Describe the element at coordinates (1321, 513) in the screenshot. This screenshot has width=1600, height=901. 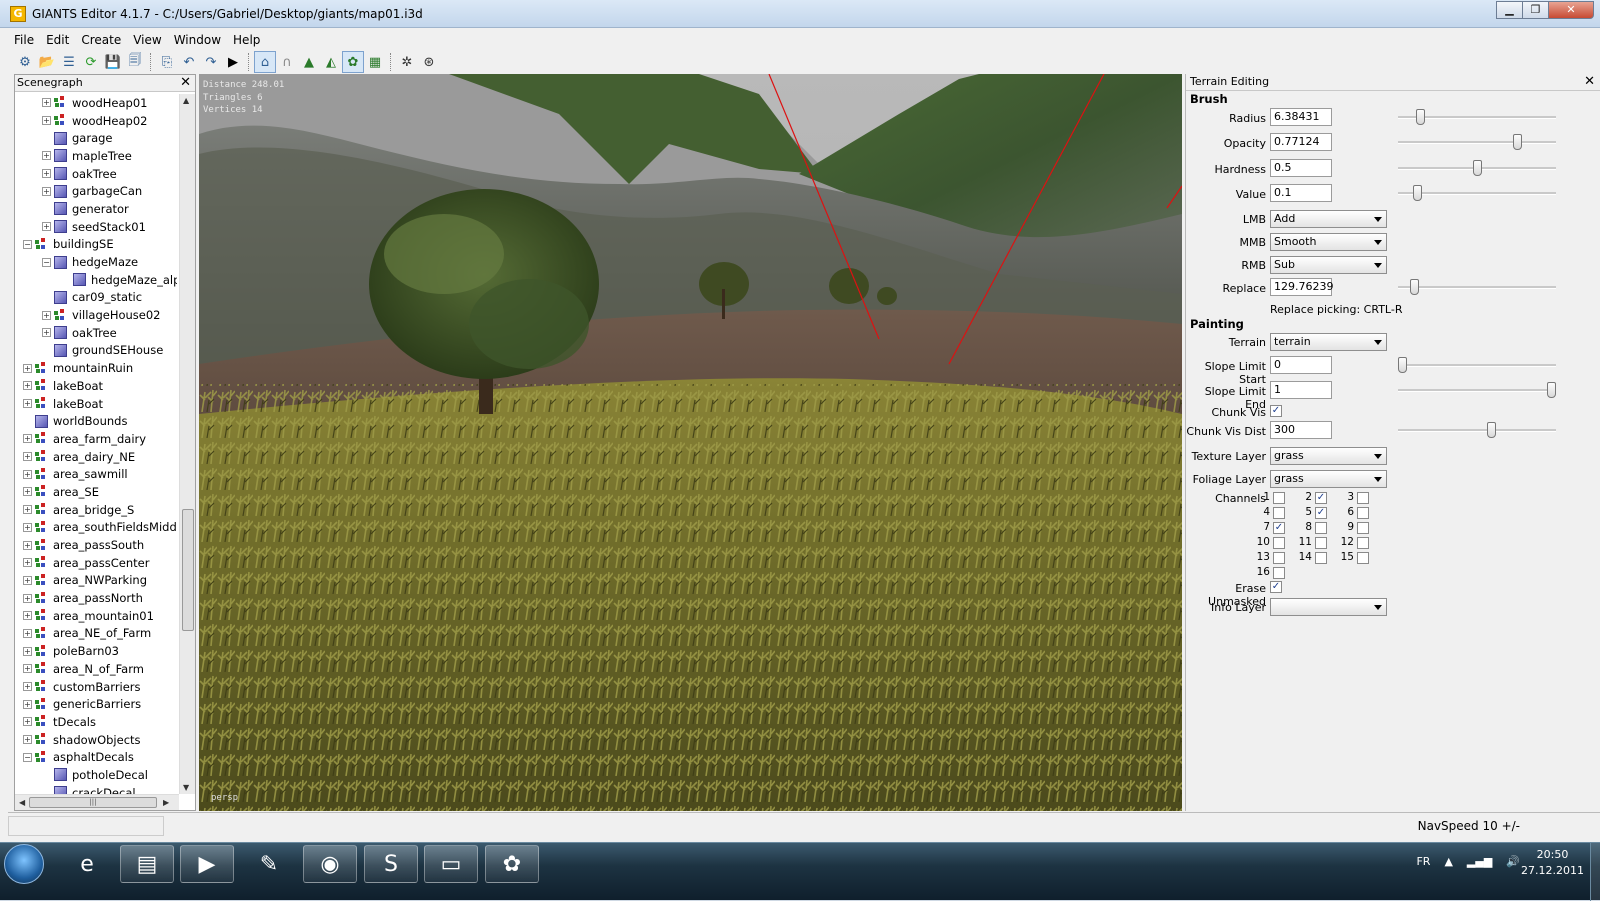
I see `channel-checkbox: ✓` at that location.